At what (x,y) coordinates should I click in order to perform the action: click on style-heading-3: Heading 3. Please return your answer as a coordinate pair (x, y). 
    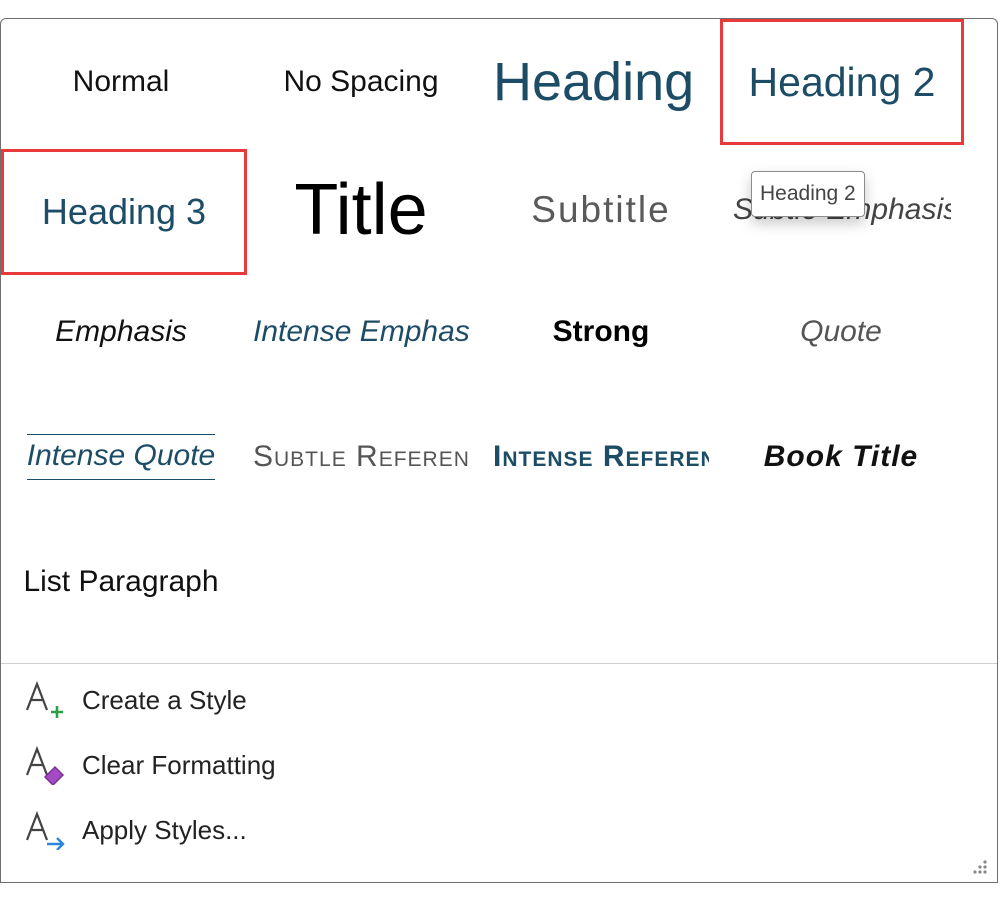
    Looking at the image, I should click on (124, 212).